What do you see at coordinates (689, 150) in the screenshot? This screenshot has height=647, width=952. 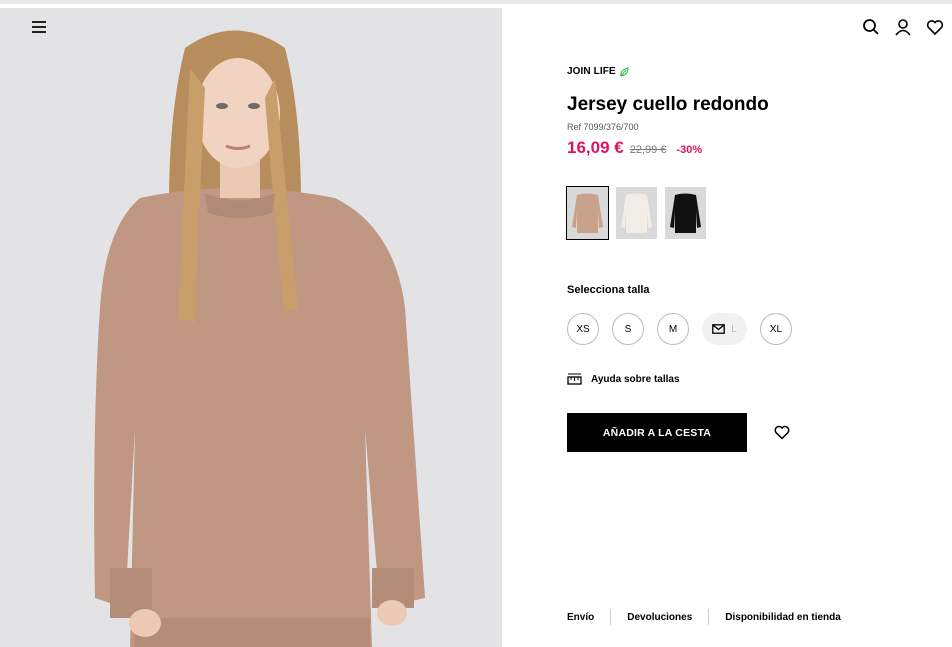 I see `discount-badge: -30%` at bounding box center [689, 150].